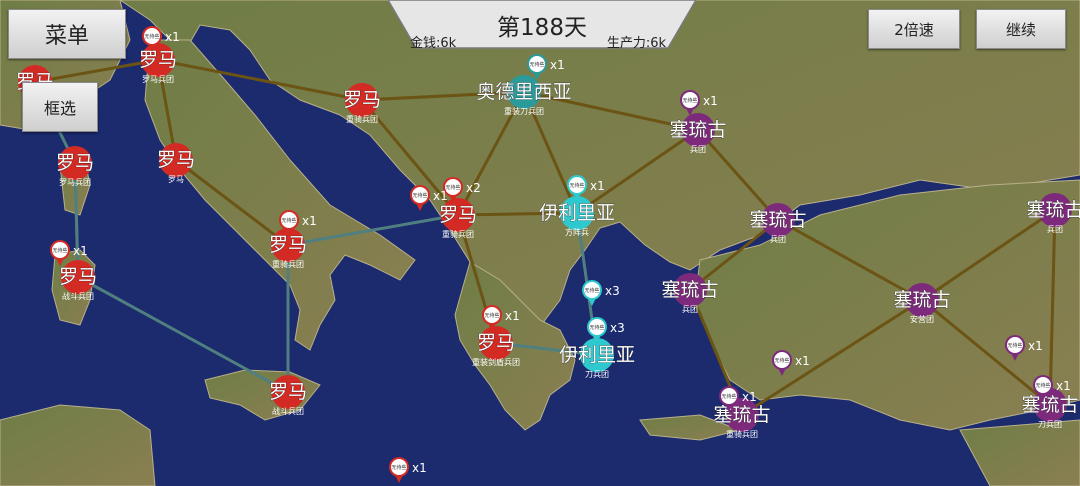 The image size is (1080, 486). Describe the element at coordinates (523, 92) in the screenshot. I see `territory-name: 奥德里西亚` at that location.